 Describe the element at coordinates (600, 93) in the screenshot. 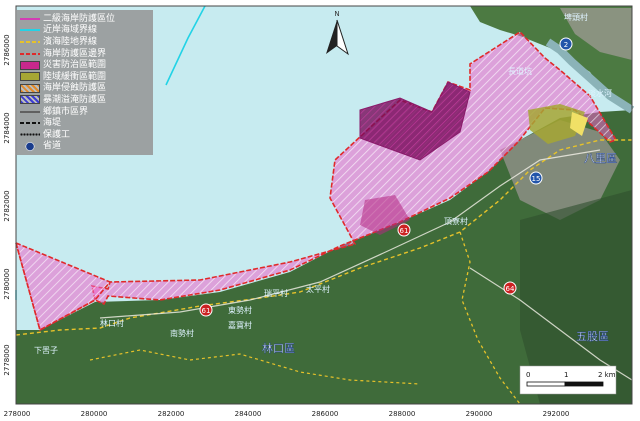

I see `place-label: 淡水河` at that location.